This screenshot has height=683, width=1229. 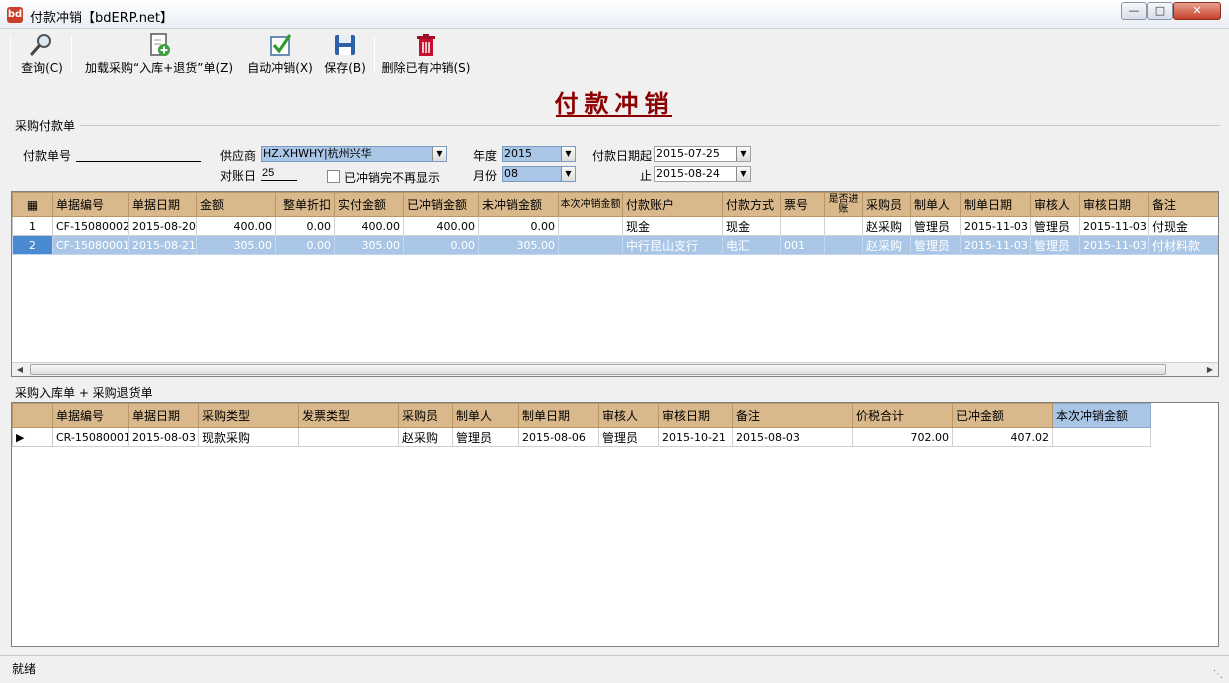 What do you see at coordinates (695, 437) in the screenshot?
I see `cell: 2015-10-21` at bounding box center [695, 437].